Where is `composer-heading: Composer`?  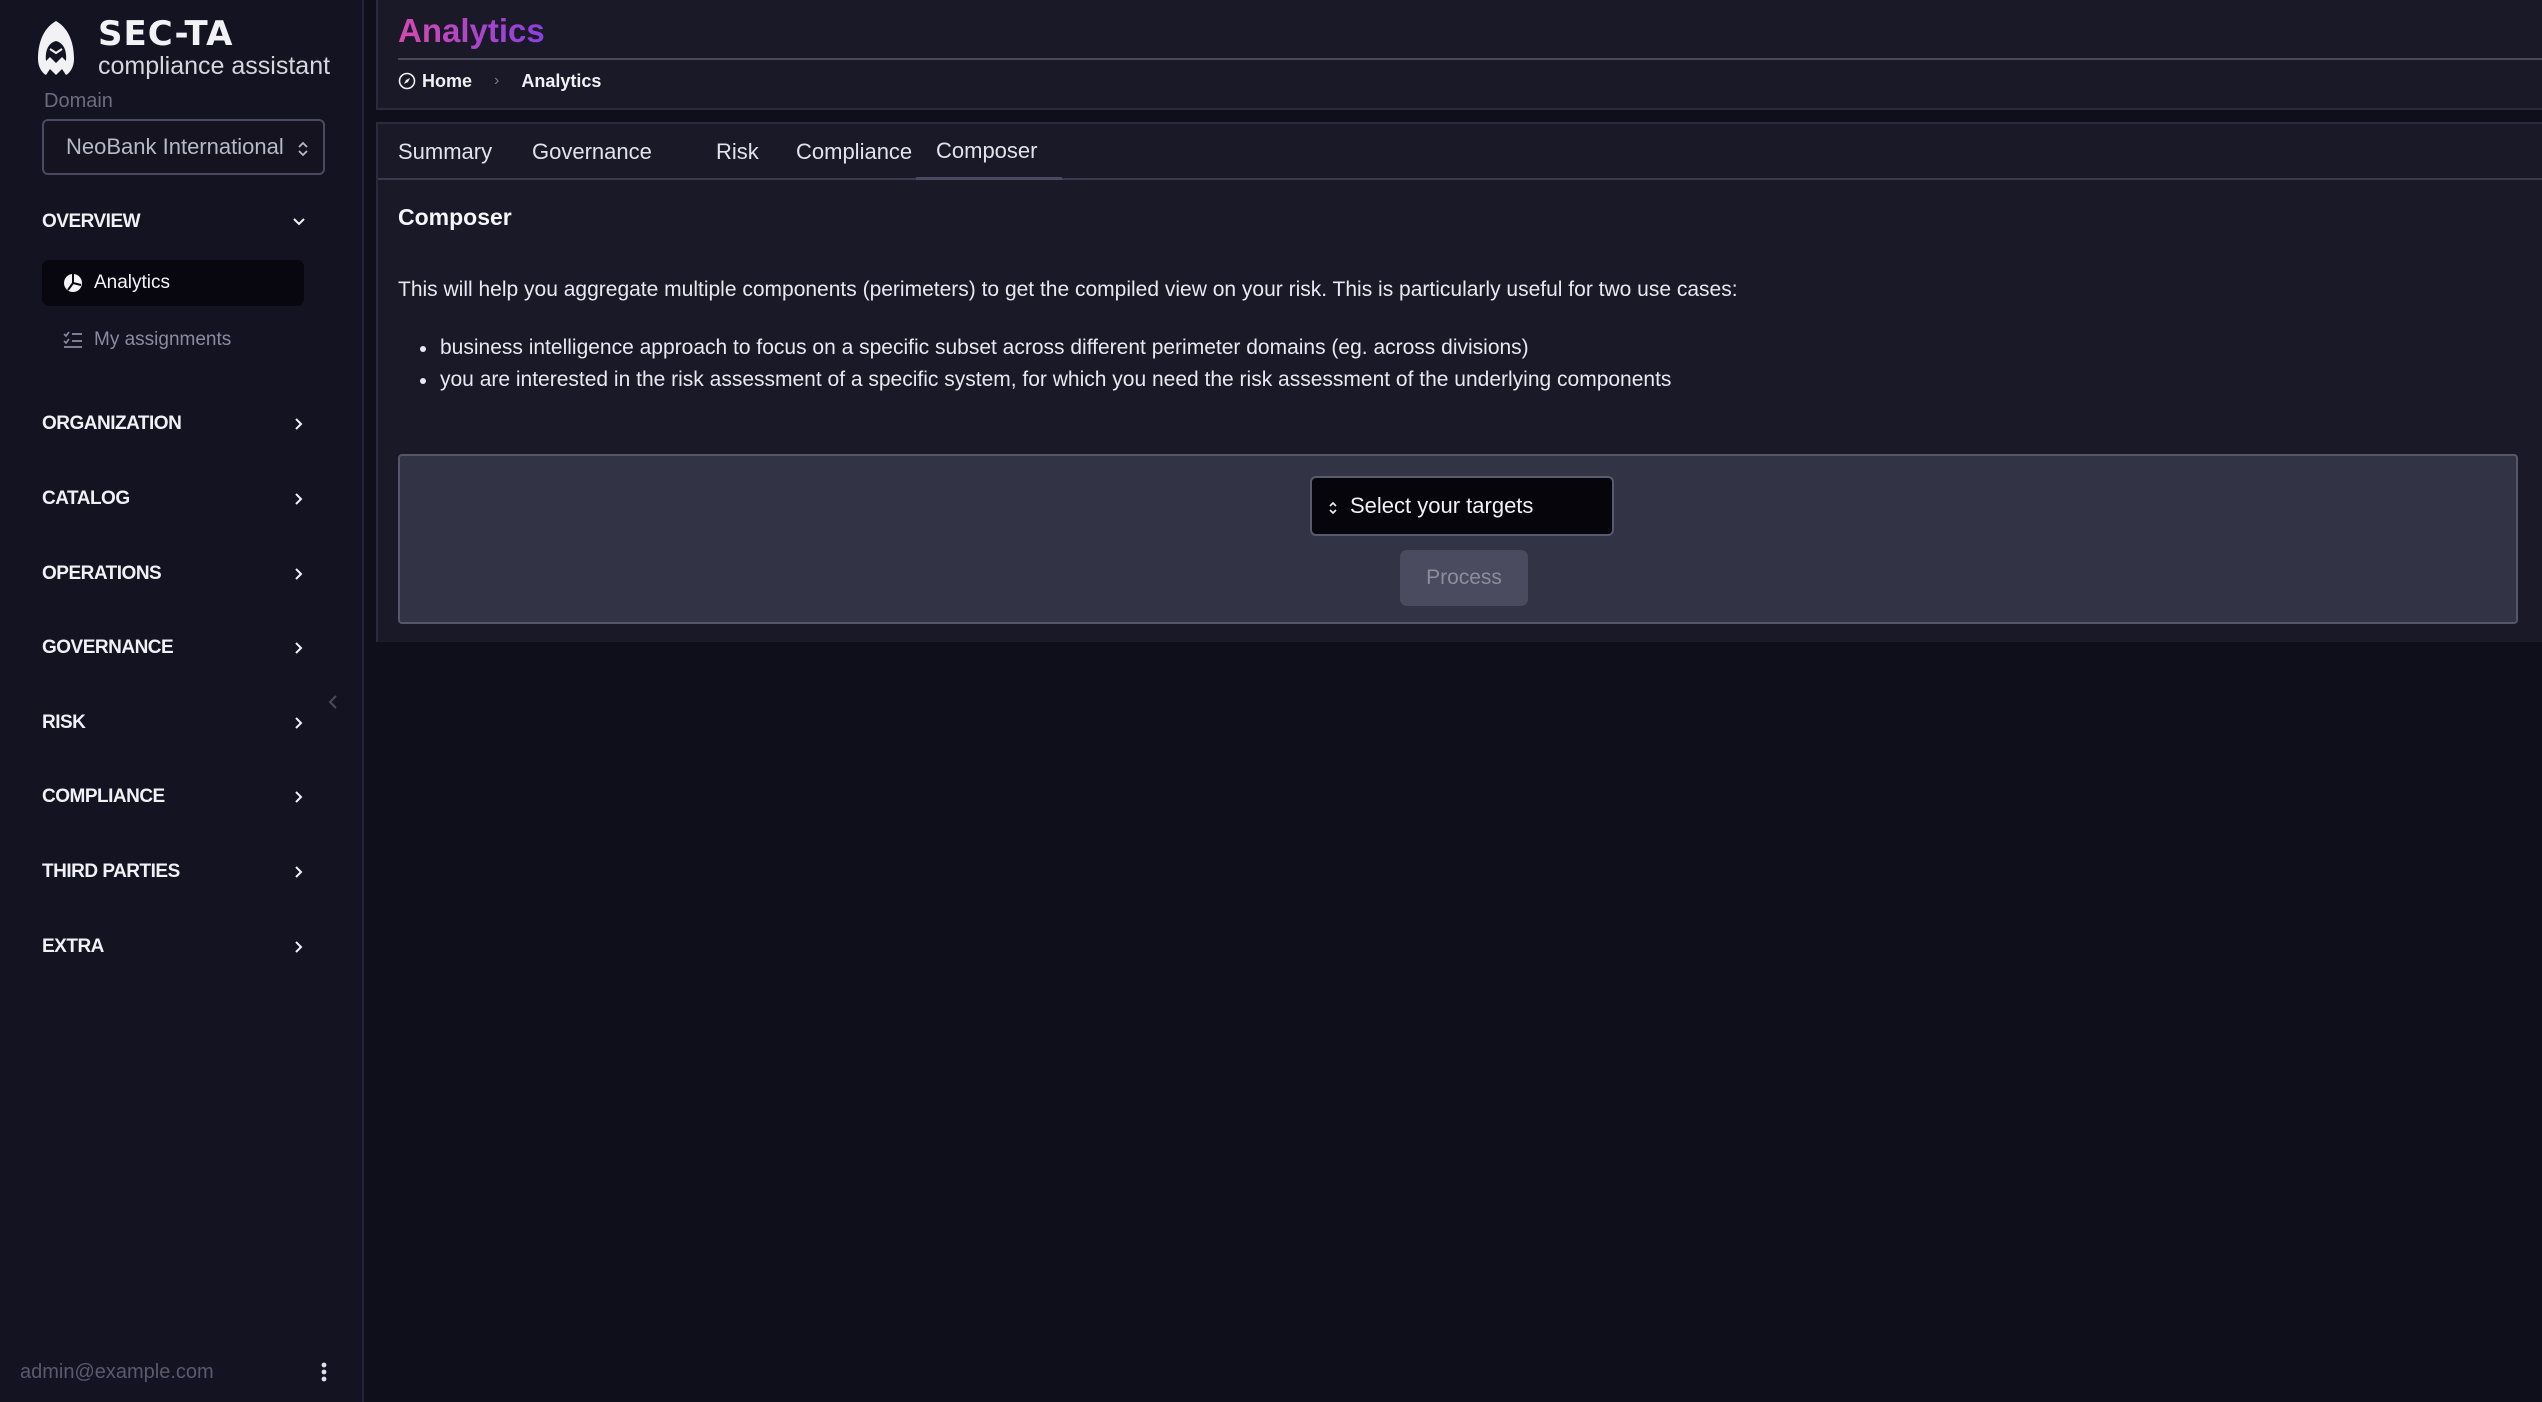
composer-heading: Composer is located at coordinates (455, 217).